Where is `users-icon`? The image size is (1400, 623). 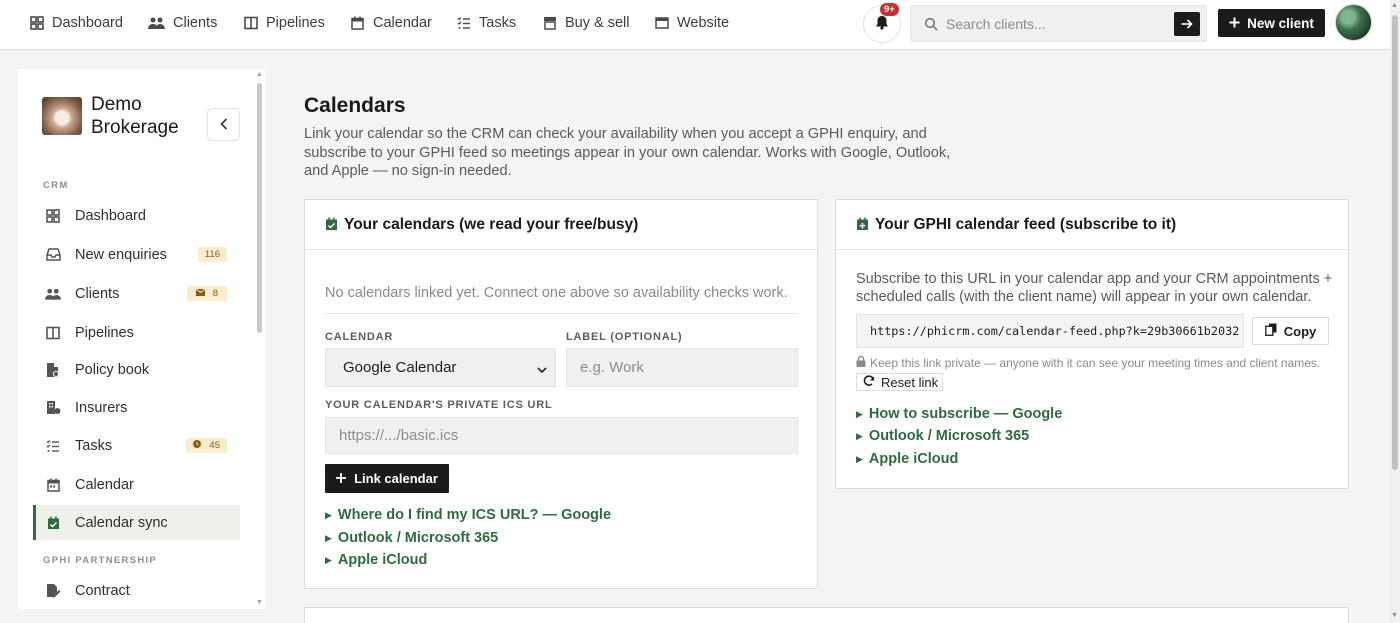
users-icon is located at coordinates (53, 294).